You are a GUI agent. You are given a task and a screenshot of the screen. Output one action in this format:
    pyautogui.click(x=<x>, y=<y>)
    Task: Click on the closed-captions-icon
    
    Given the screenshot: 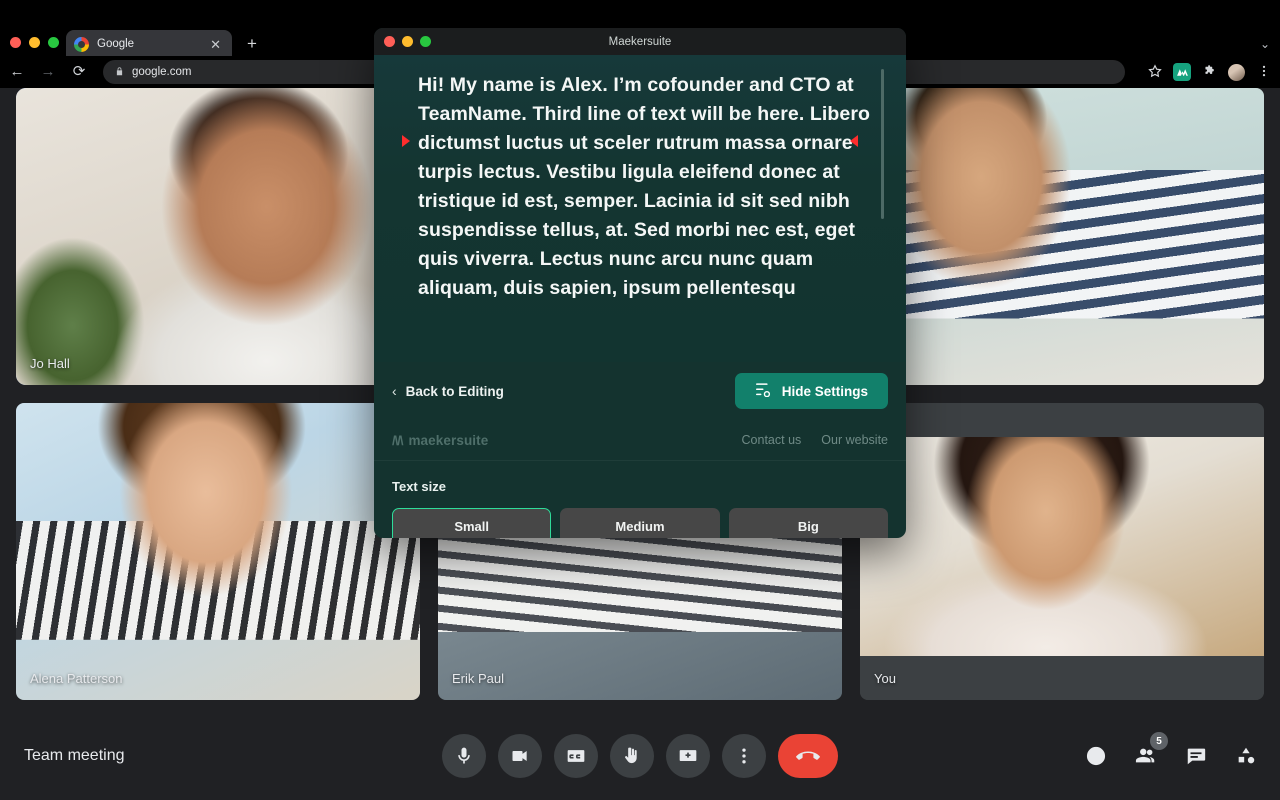 What is the action you would take?
    pyautogui.click(x=576, y=756)
    